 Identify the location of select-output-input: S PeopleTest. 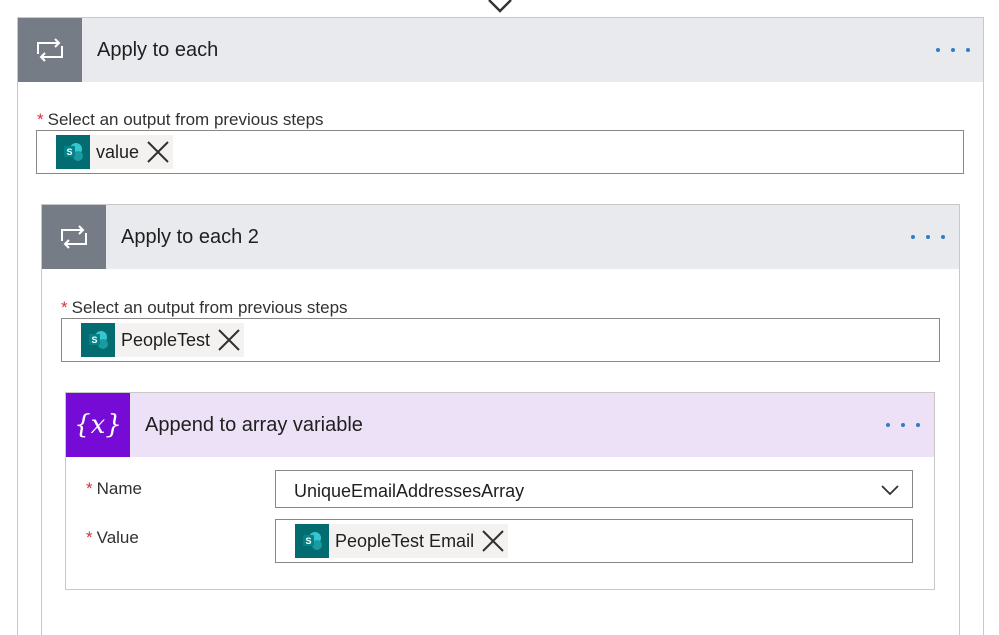
(500, 340).